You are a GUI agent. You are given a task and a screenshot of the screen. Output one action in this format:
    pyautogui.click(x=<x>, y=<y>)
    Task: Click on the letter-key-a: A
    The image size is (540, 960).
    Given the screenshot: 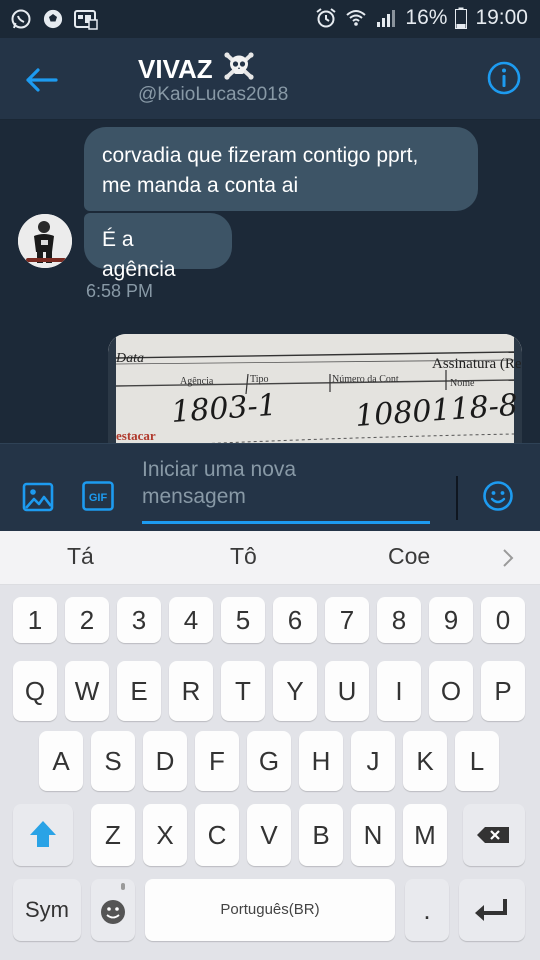 What is the action you would take?
    pyautogui.click(x=61, y=761)
    